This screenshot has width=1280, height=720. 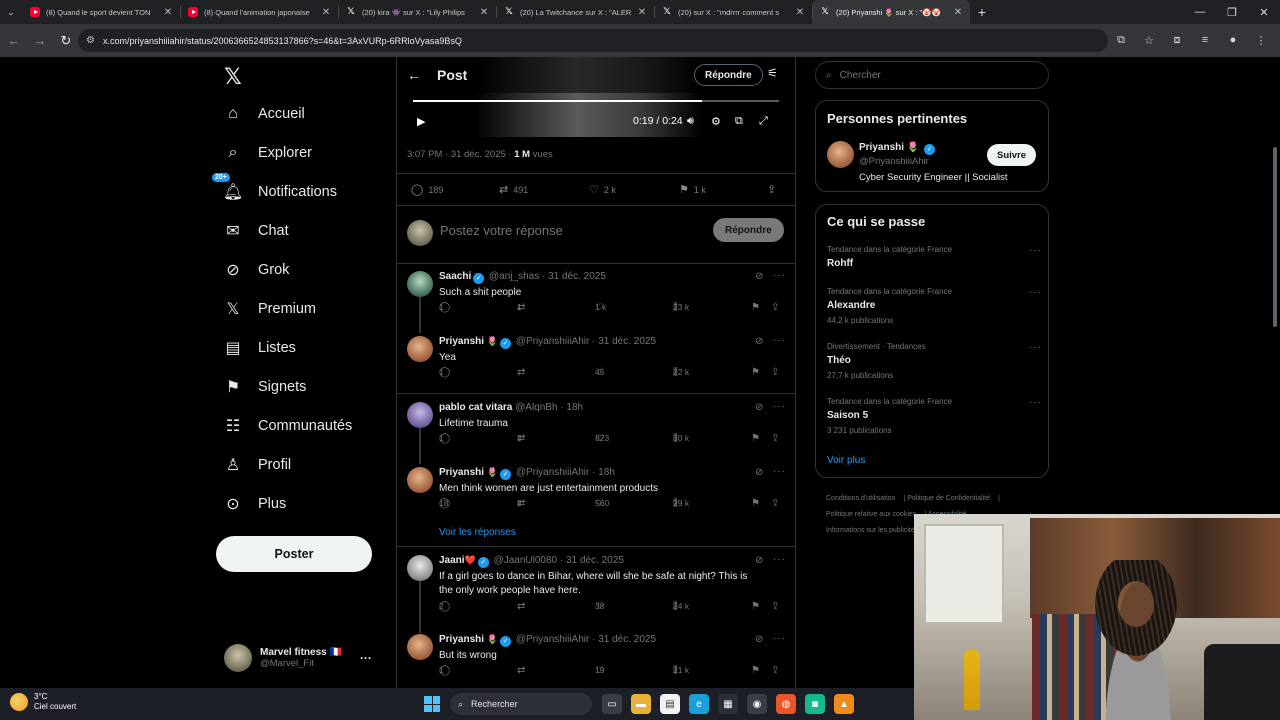 What do you see at coordinates (757, 704) in the screenshot?
I see `chrome-icon: ◉` at bounding box center [757, 704].